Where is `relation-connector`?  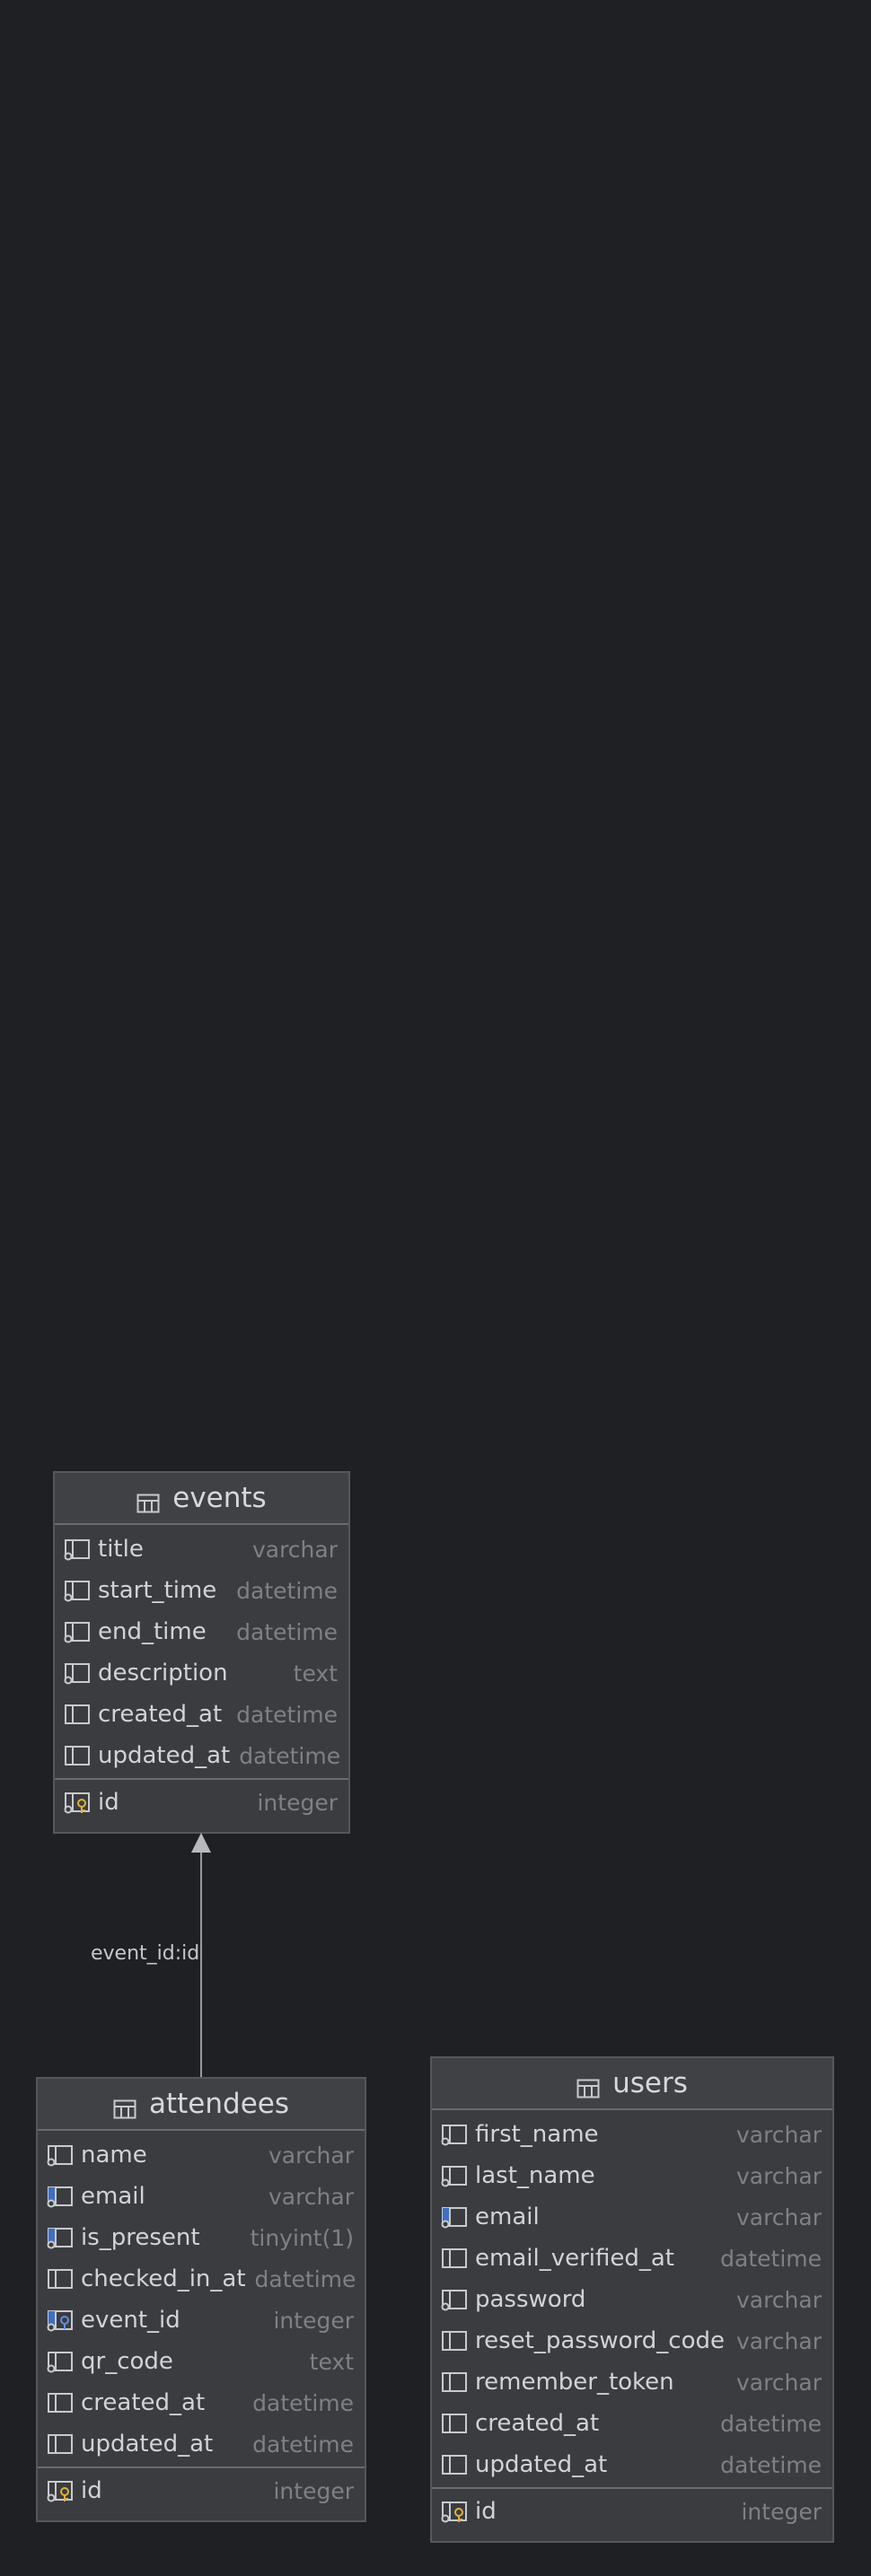
relation-connector is located at coordinates (201, 1955).